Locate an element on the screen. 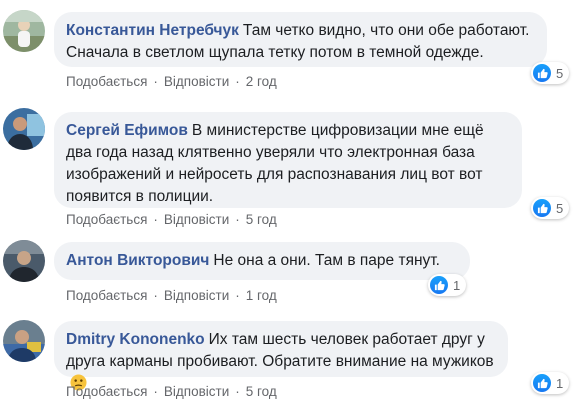 Image resolution: width=588 pixels, height=408 pixels. comment-time: 2 год is located at coordinates (261, 81).